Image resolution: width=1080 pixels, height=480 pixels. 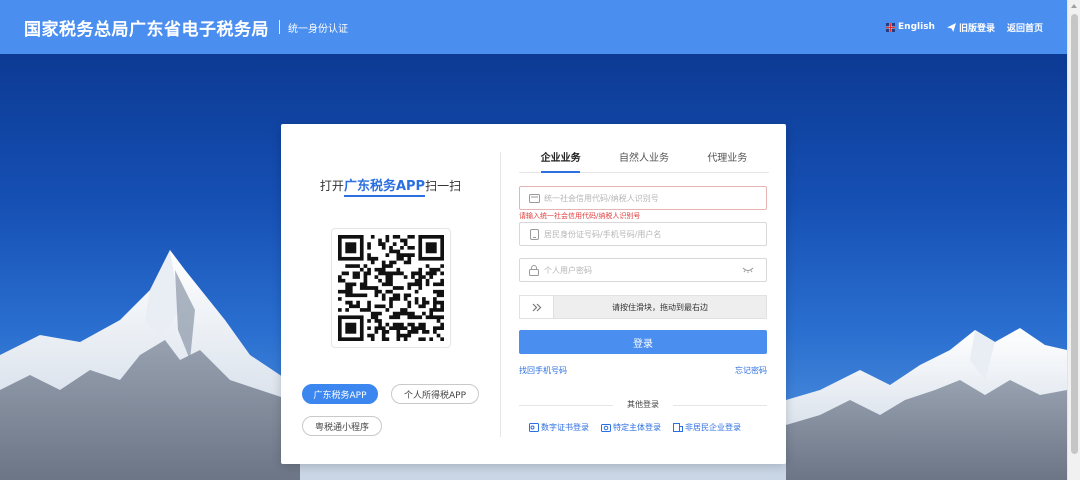 What do you see at coordinates (748, 270) in the screenshot?
I see `hide-password-eye-icon` at bounding box center [748, 270].